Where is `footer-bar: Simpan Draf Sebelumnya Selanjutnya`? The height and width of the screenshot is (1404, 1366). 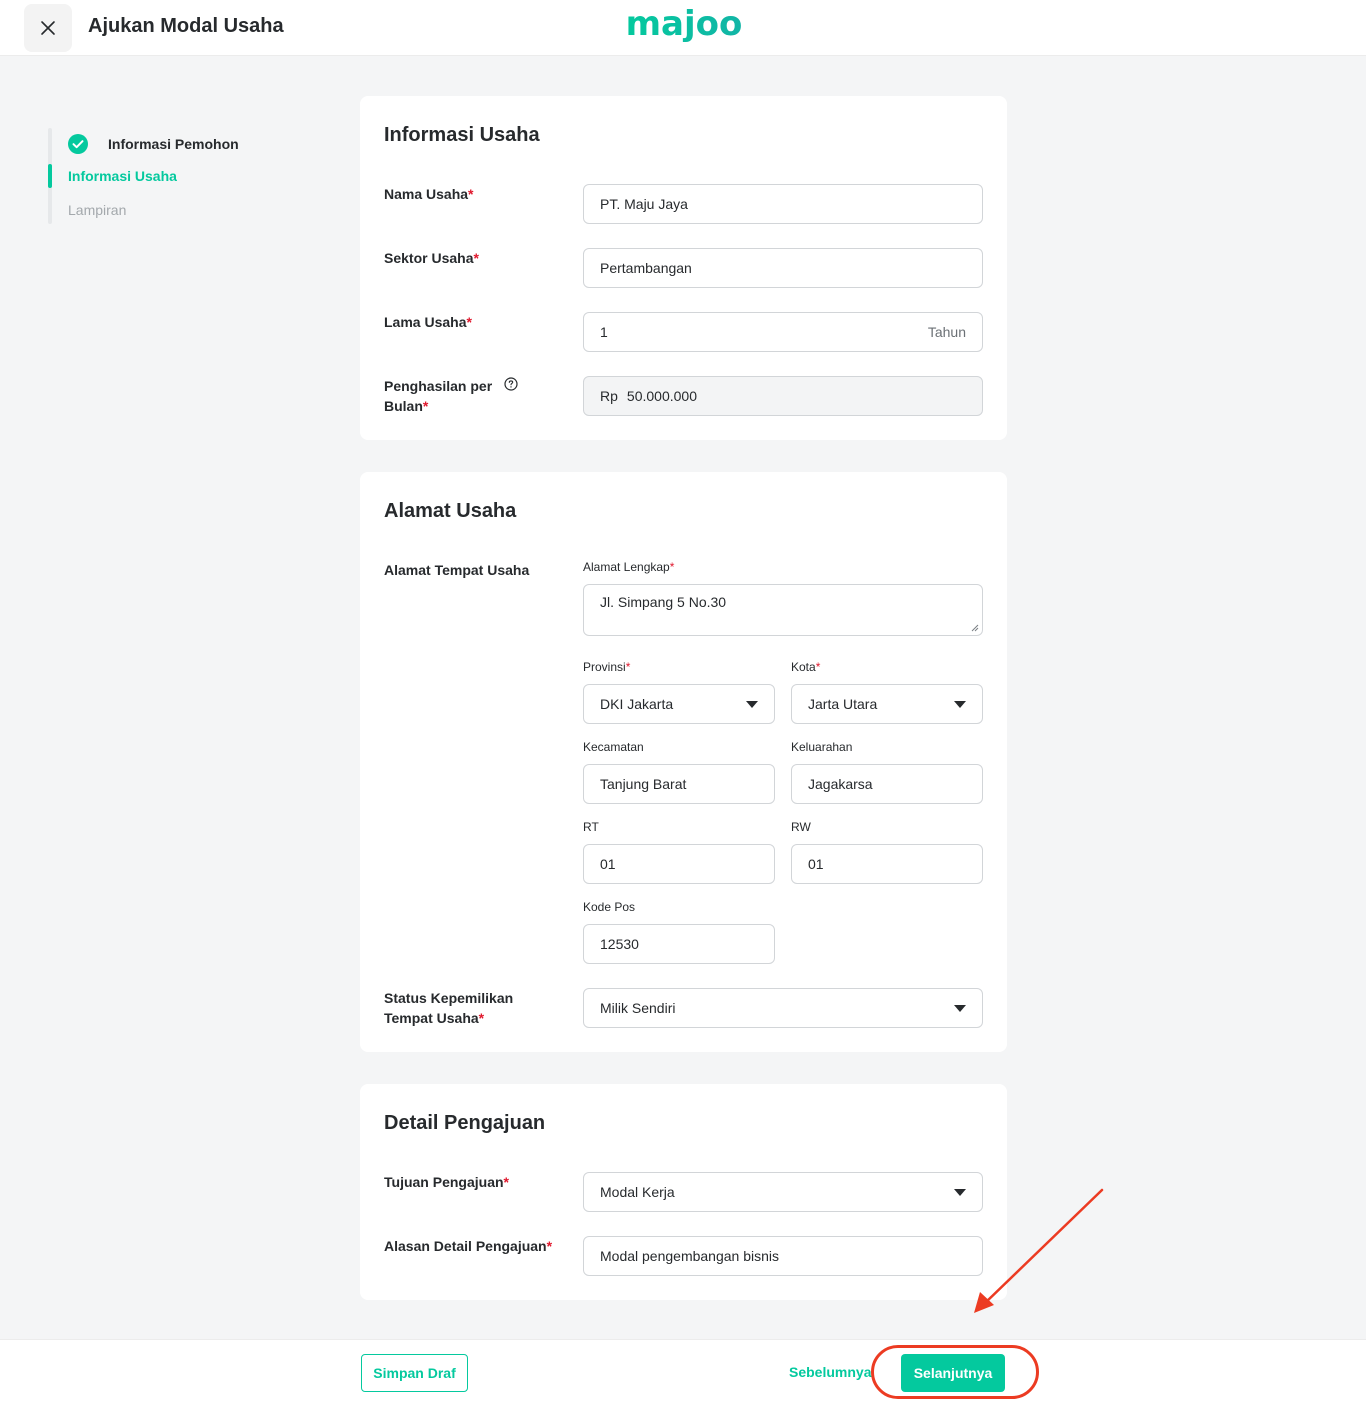 footer-bar: Simpan Draf Sebelumnya Selanjutnya is located at coordinates (683, 1371).